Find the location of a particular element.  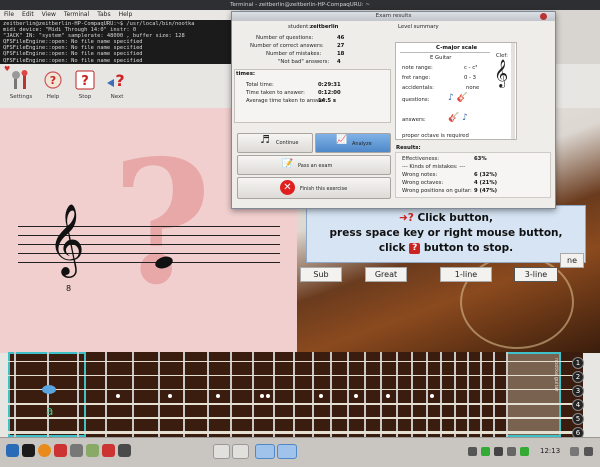

settings-button: Settings is located at coordinates (21, 87).